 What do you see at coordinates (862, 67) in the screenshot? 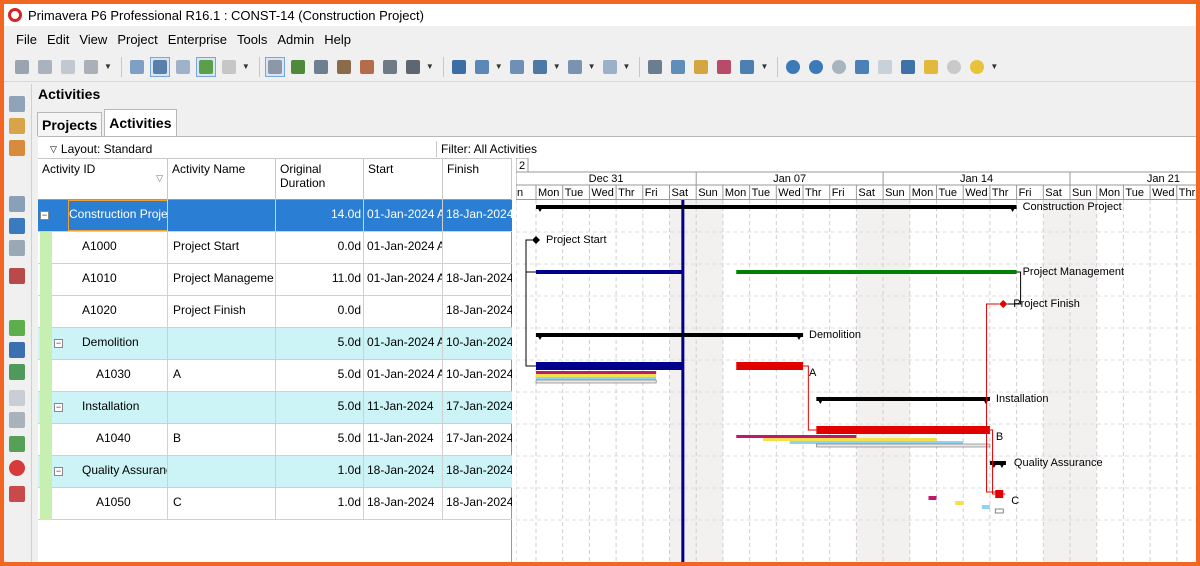
I see `split-view-icon` at bounding box center [862, 67].